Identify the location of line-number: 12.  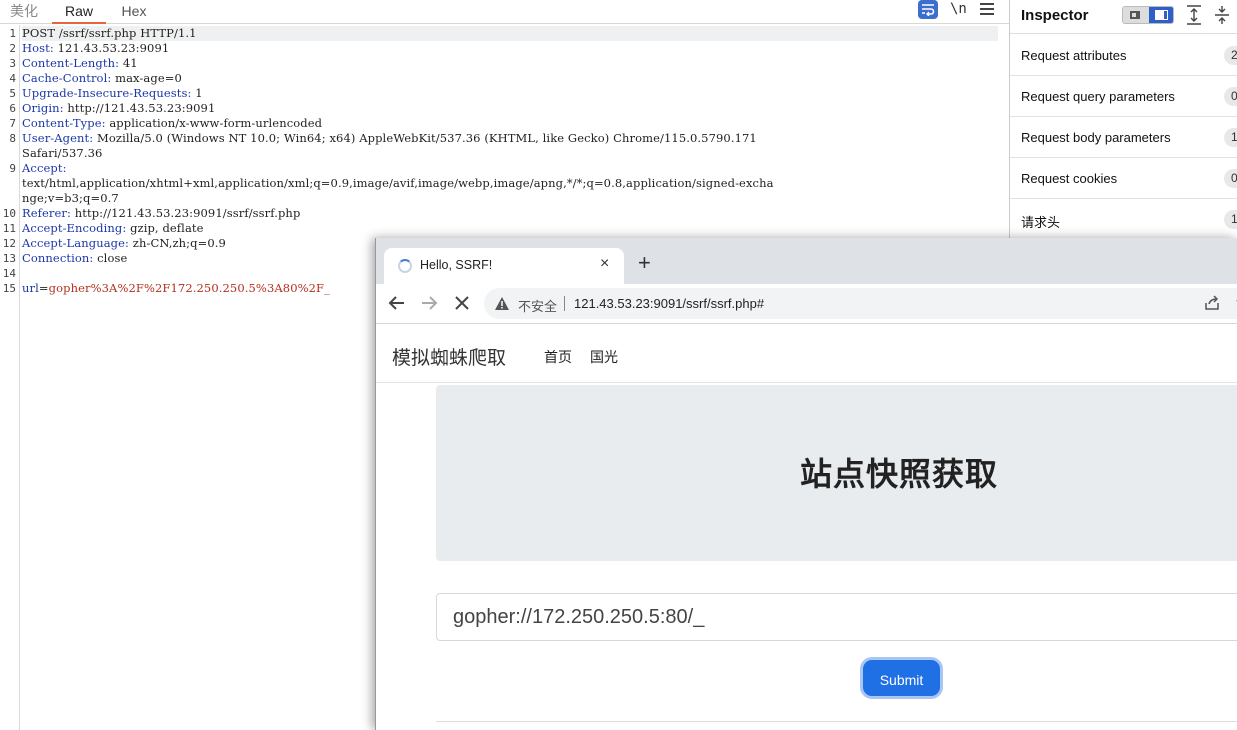
(9, 243).